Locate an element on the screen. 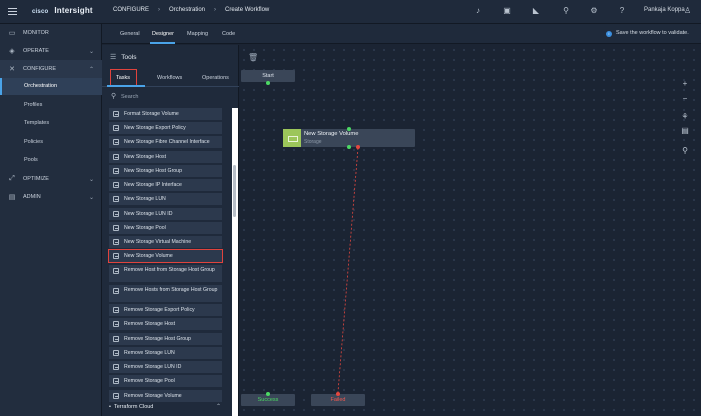  trash-icon: 🗑 is located at coordinates (253, 57).